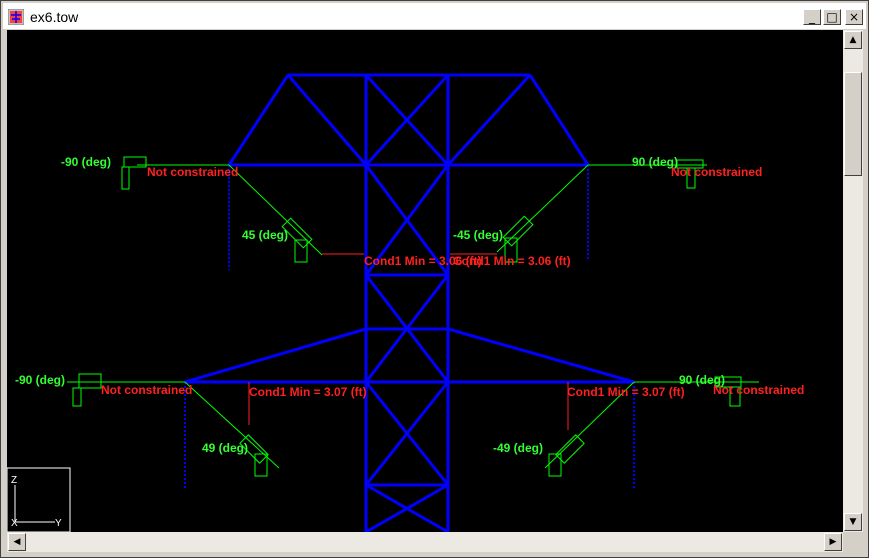 The width and height of the screenshot is (869, 558). I want to click on vertical-scroll-thumb, so click(853, 124).